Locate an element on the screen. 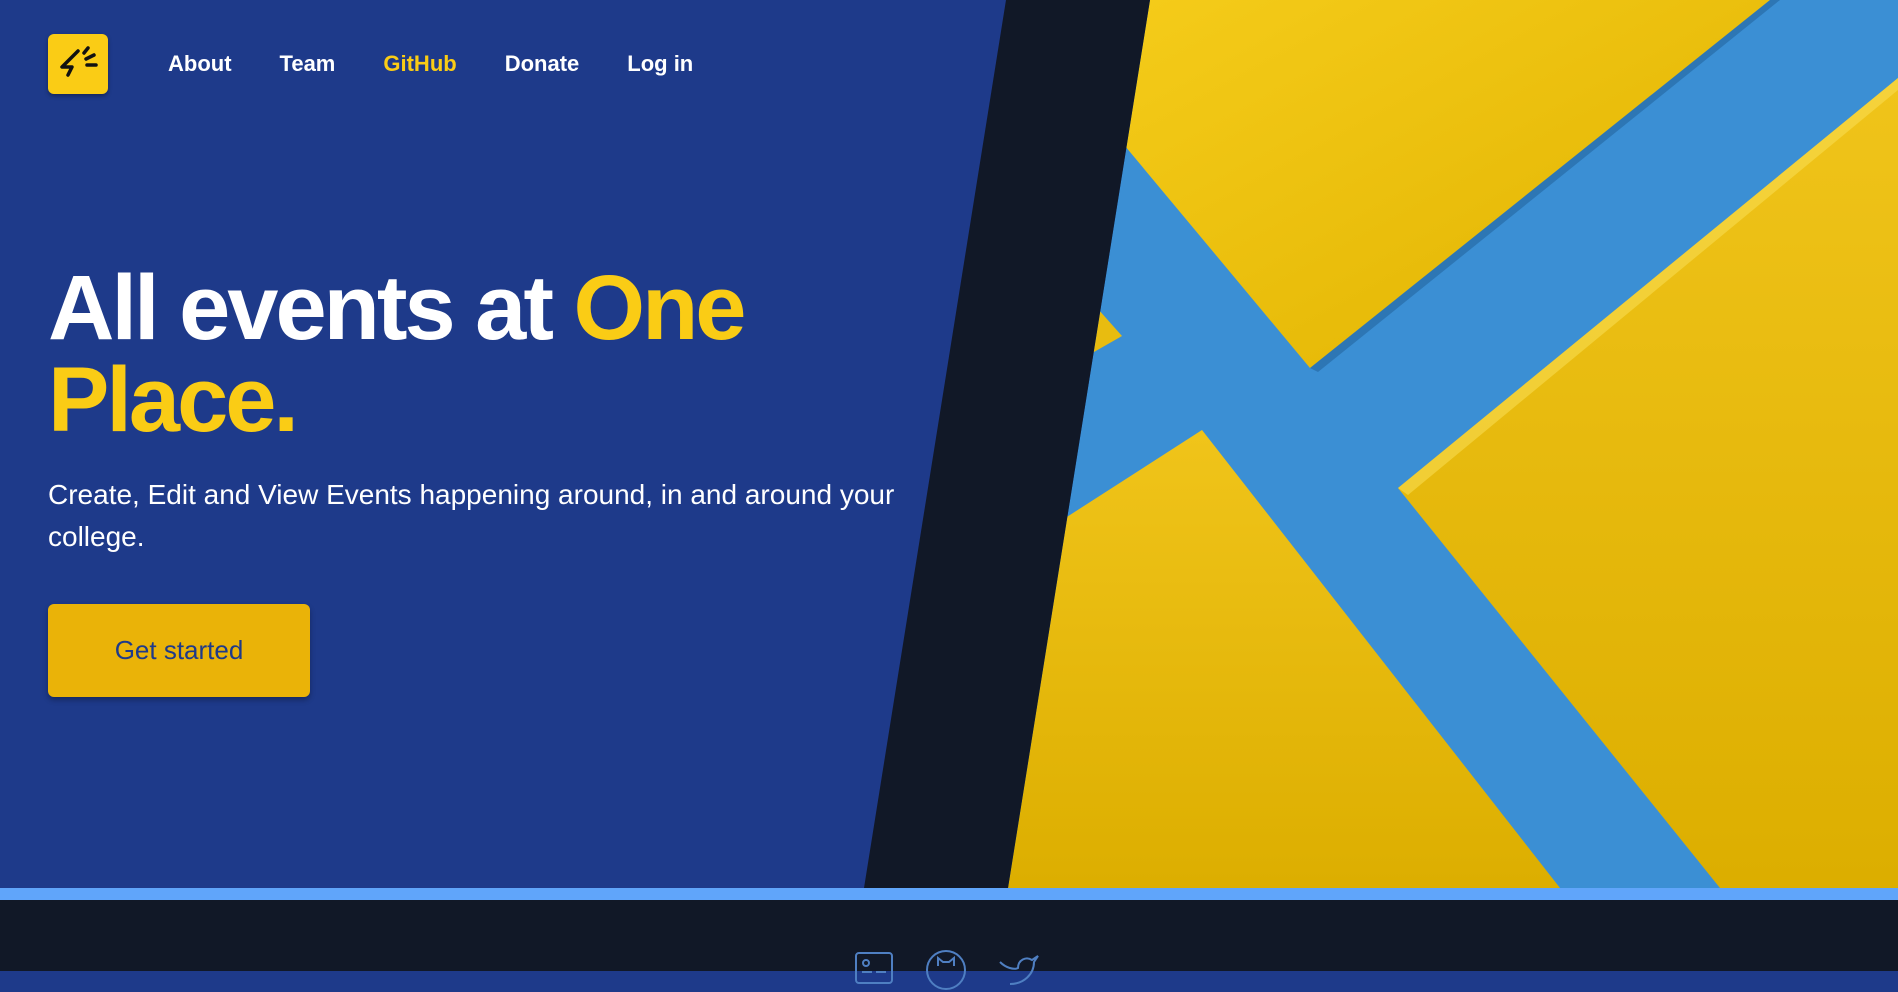 The height and width of the screenshot is (992, 1898). logo is located at coordinates (78, 64).